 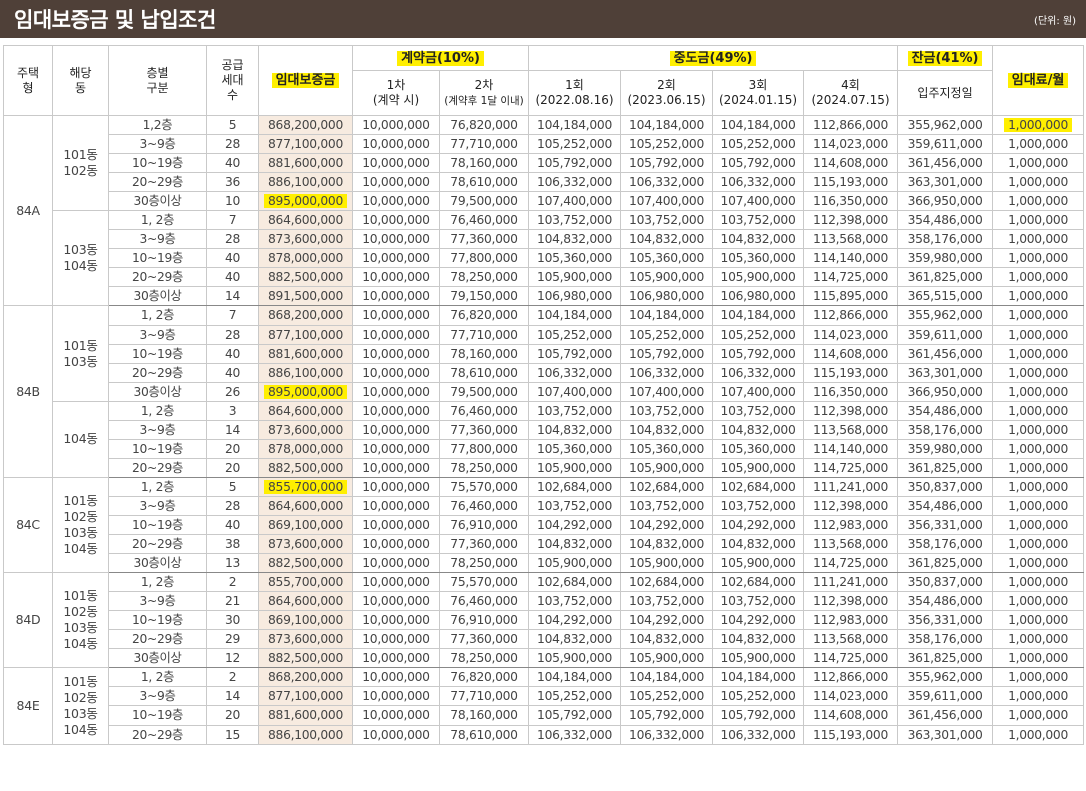 I want to click on header-contract-group: 계약금(10%), so click(x=440, y=58).